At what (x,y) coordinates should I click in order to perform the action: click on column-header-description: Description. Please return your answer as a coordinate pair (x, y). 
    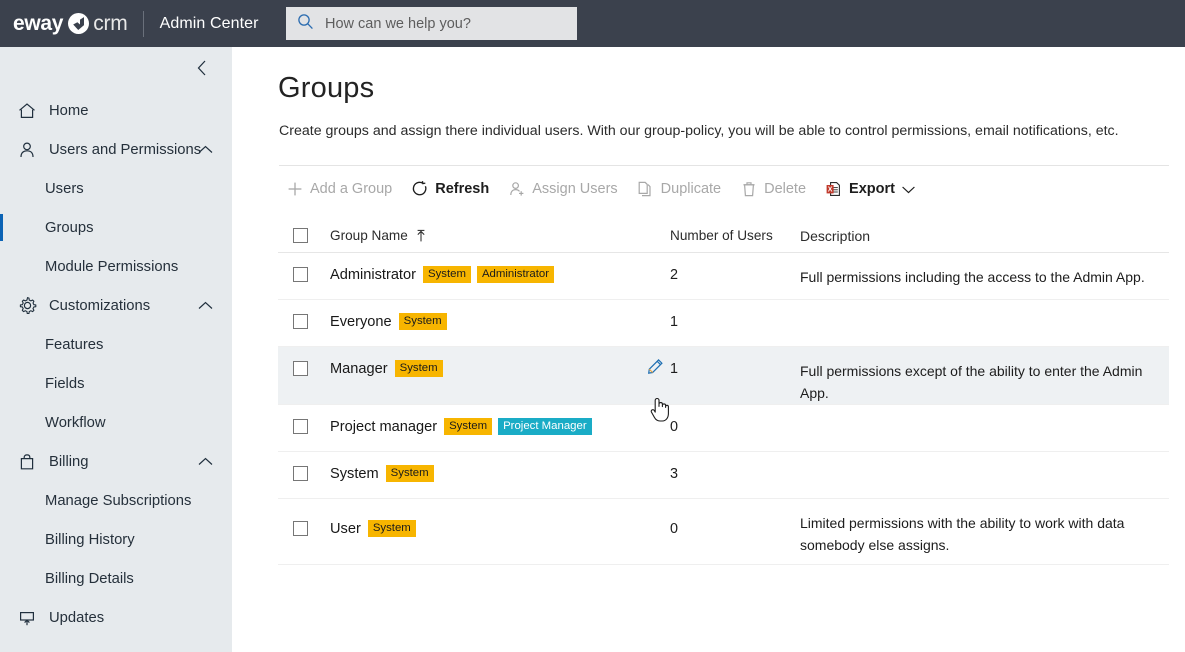
    Looking at the image, I should click on (984, 236).